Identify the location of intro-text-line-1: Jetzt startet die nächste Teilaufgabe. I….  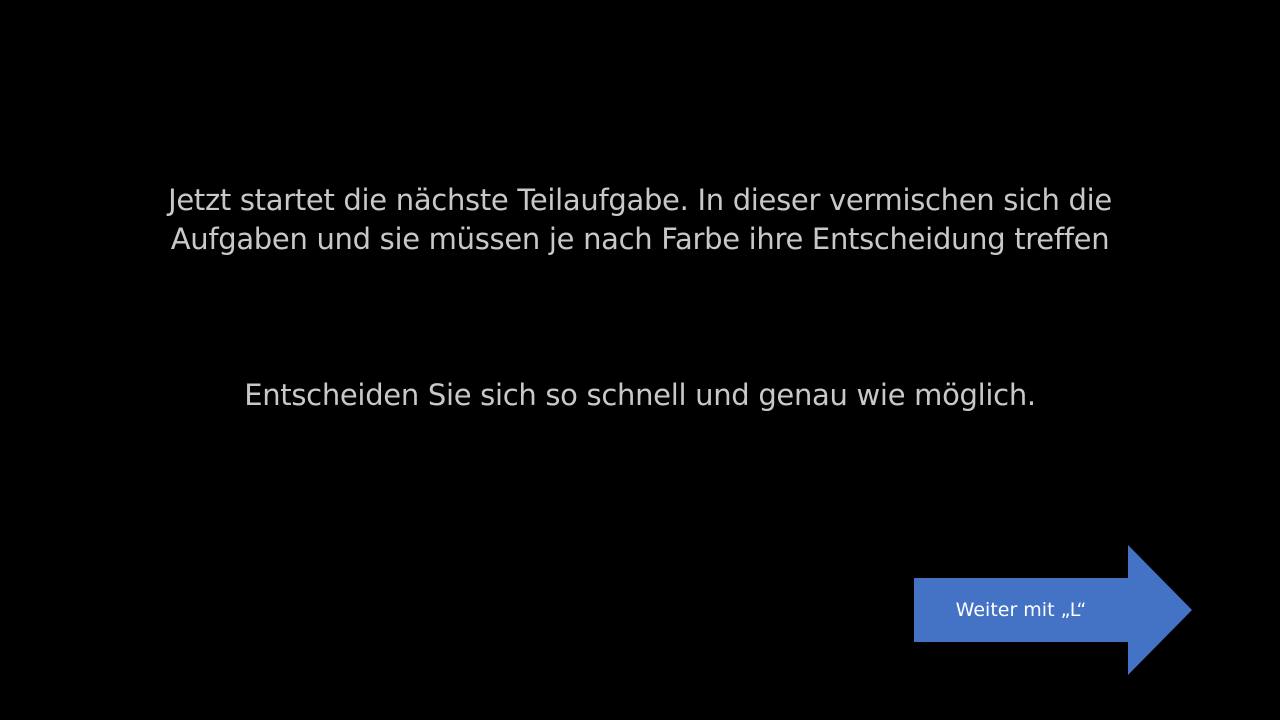
(640, 200).